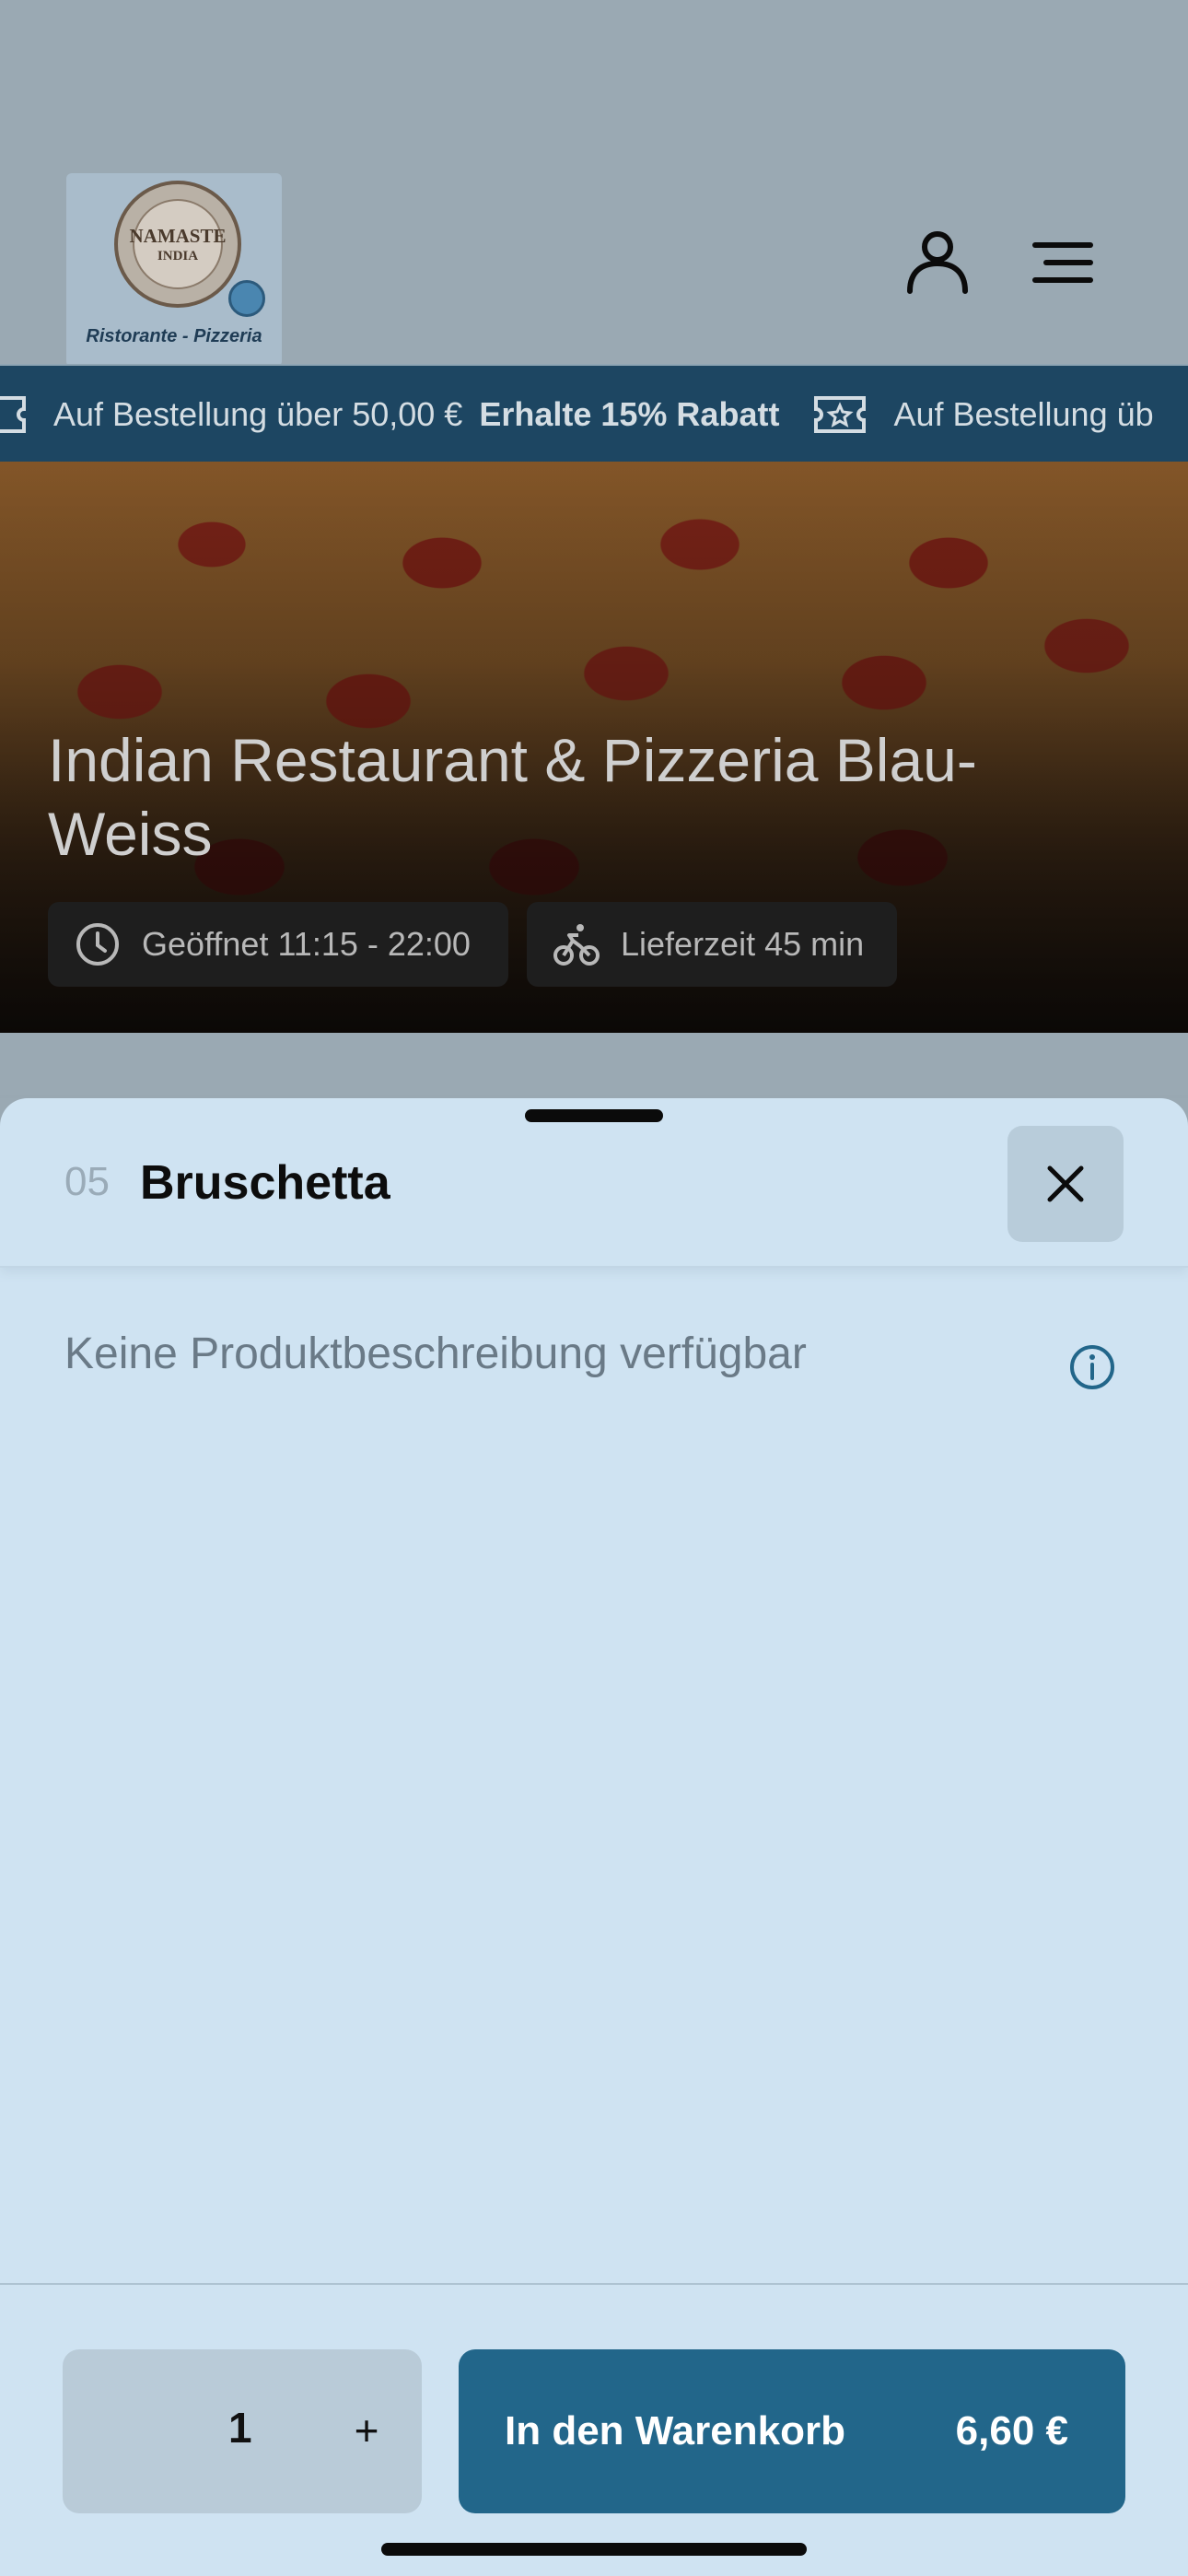 This screenshot has height=2576, width=1188. Describe the element at coordinates (594, 1183) in the screenshot. I see `sheet-header: 05 Bruschetta` at that location.